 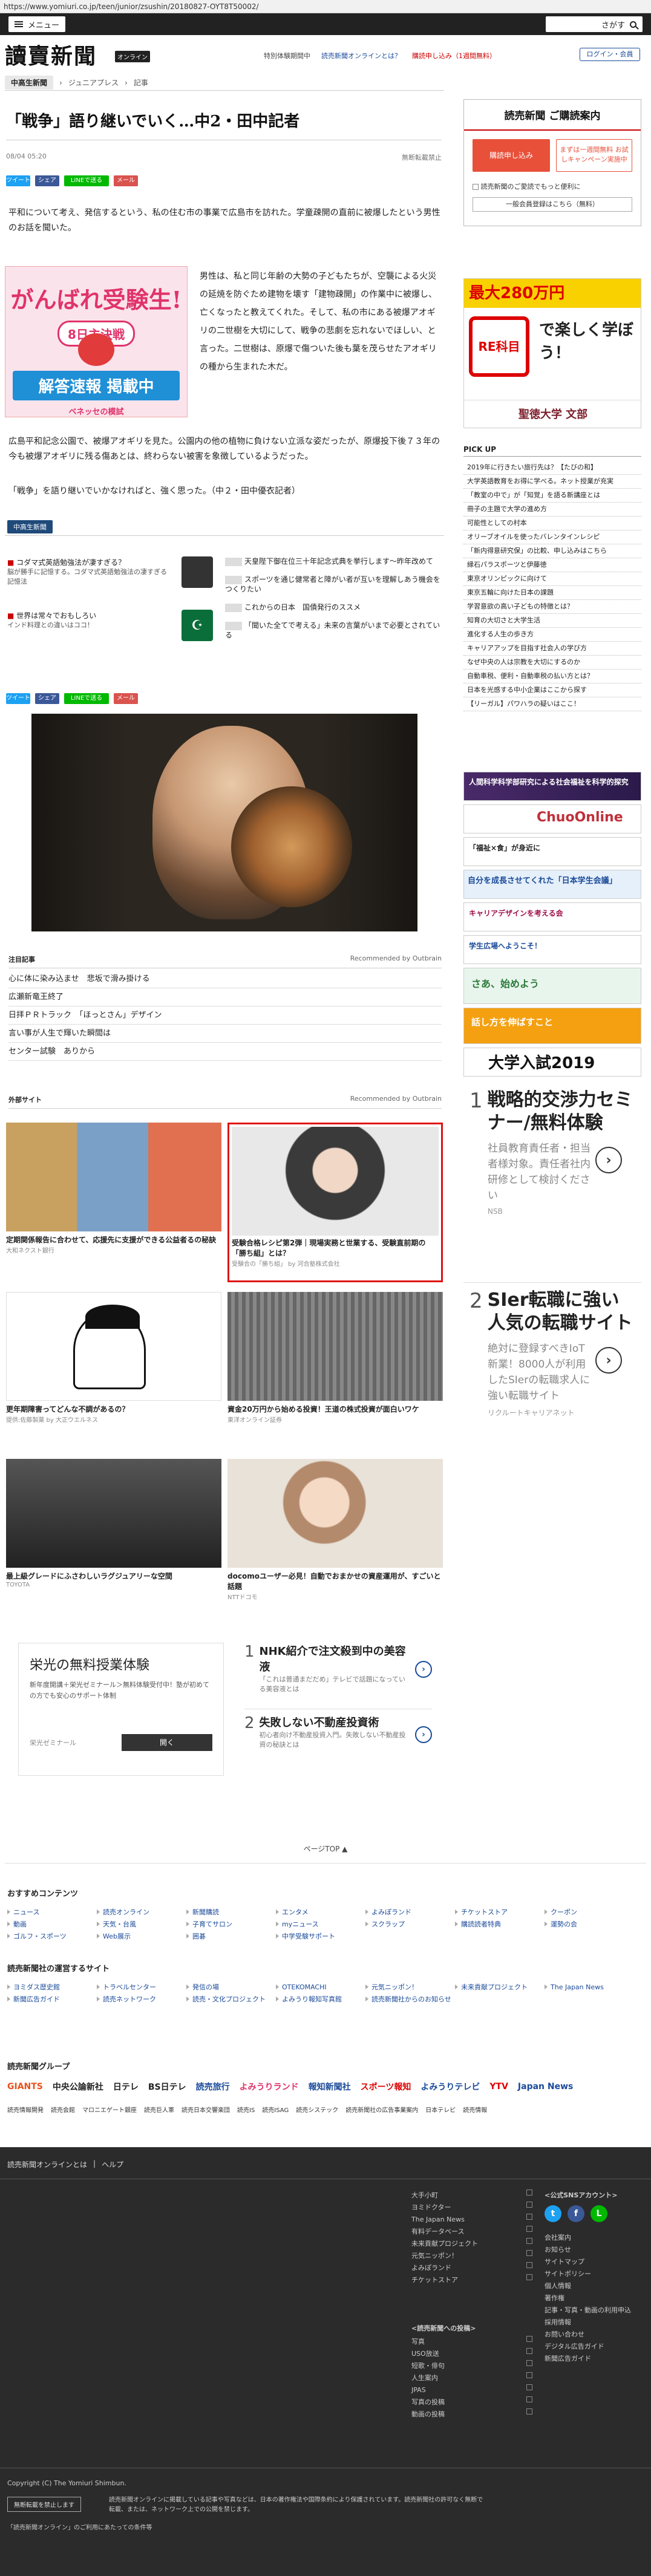 I want to click on footer-about-link: 読売新聞オンラインとは, so click(x=47, y=2164).